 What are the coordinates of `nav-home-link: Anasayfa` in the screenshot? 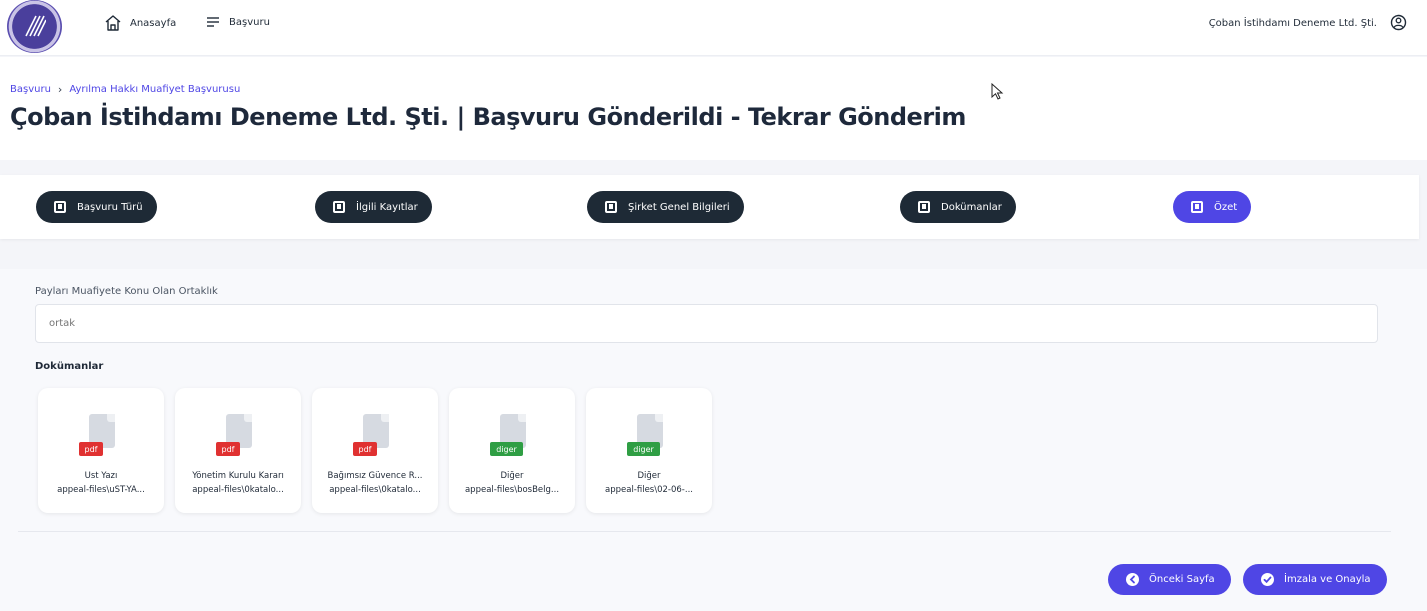 It's located at (140, 23).